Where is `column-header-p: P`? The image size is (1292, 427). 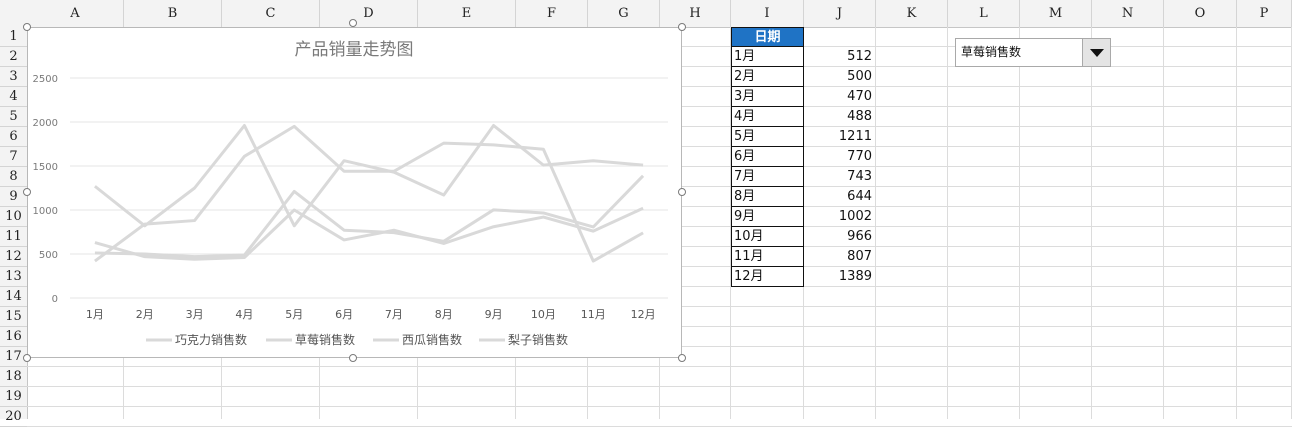
column-header-p: P is located at coordinates (1264, 13).